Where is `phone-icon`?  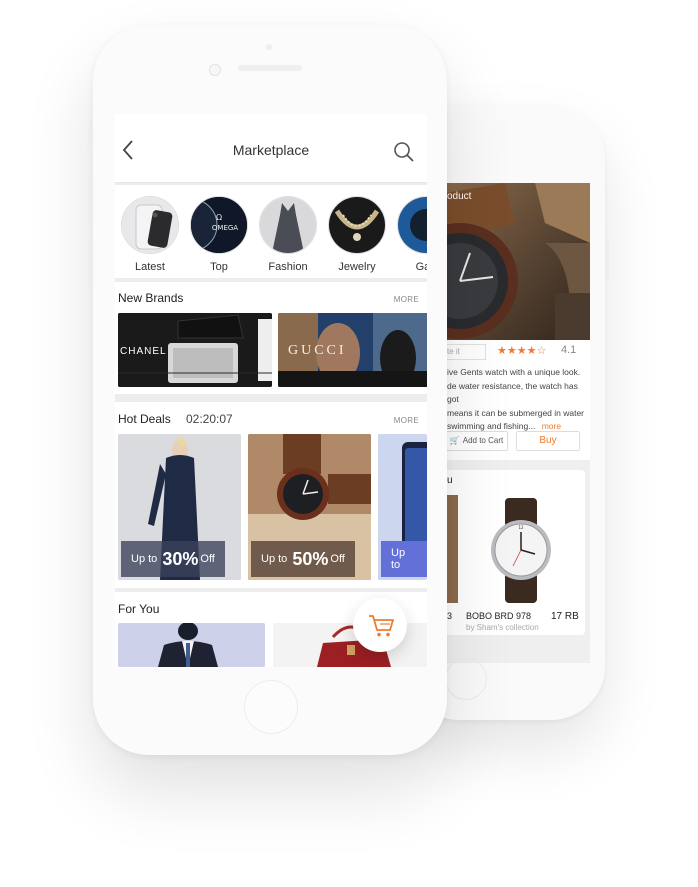 phone-icon is located at coordinates (150, 225).